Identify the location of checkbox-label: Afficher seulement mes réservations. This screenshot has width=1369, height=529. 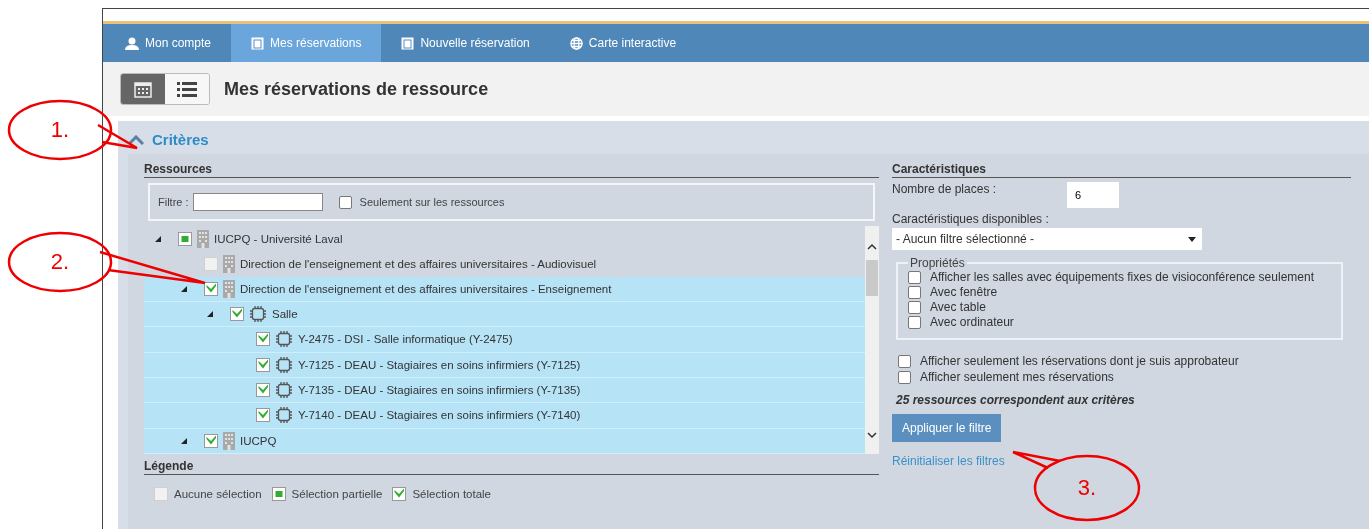
(1017, 377).